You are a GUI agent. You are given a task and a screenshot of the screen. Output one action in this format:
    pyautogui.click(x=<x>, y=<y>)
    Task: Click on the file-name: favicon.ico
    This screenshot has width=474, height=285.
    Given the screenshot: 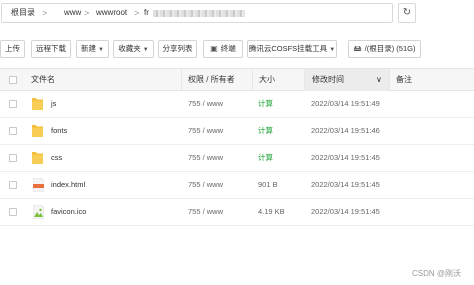 What is the action you would take?
    pyautogui.click(x=68, y=212)
    